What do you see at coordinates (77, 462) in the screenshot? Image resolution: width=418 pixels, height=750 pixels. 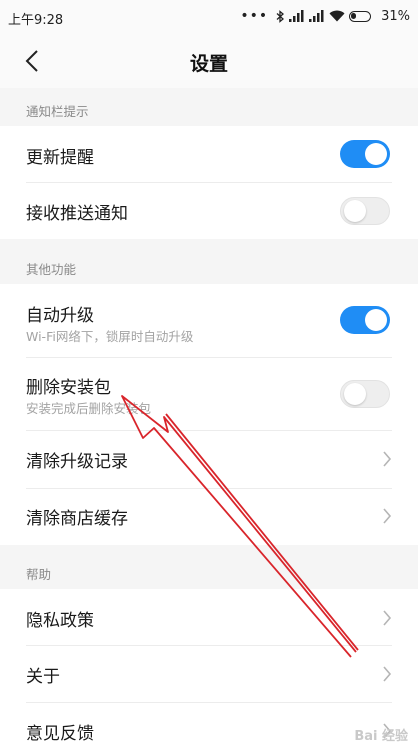 I see `row-title: 清除升级记录` at bounding box center [77, 462].